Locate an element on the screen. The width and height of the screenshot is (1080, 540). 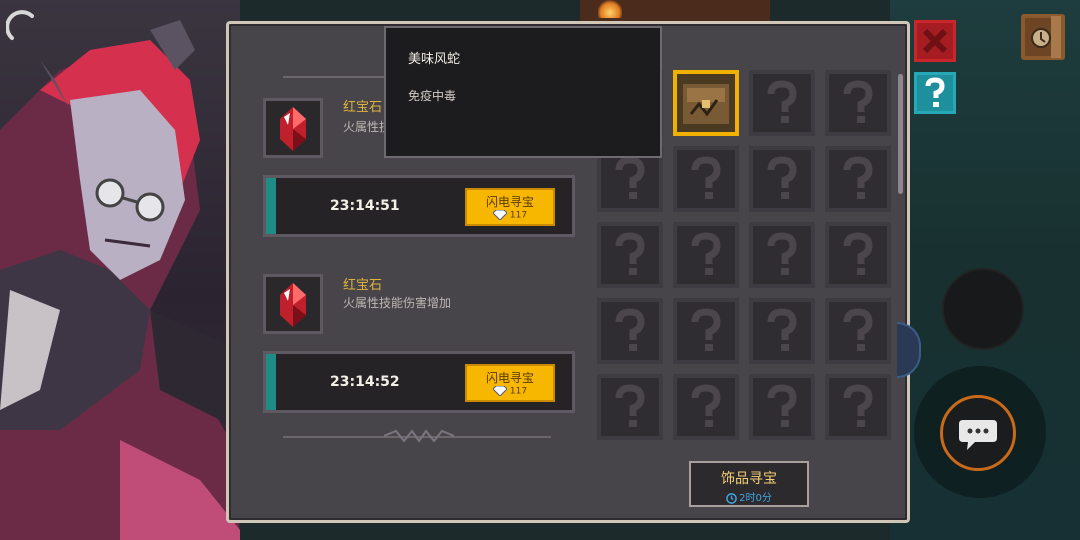
ornament-icon is located at coordinates (419, 436).